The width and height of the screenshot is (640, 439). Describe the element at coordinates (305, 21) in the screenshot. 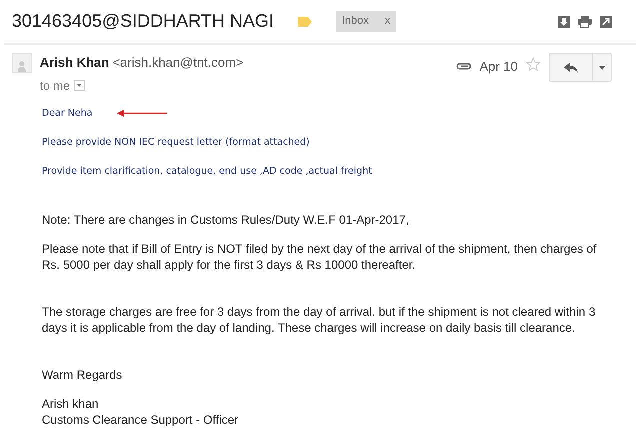

I see `label-icon` at that location.